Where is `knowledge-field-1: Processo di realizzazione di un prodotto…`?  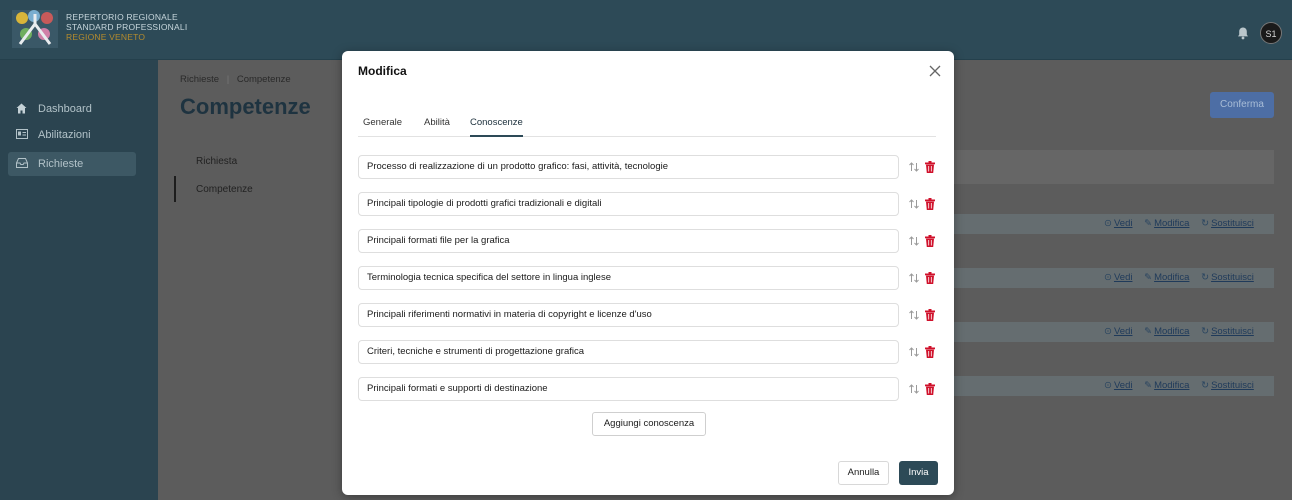
knowledge-field-1: Processo di realizzazione di un prodotto… is located at coordinates (628, 167).